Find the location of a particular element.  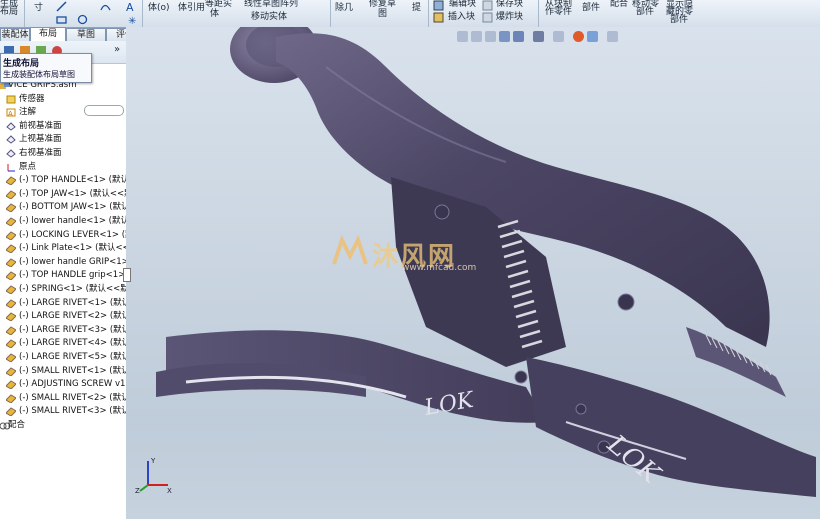

tree-item-label: (-) SMALL RIVET<1> (默认 is located at coordinates (73, 370).